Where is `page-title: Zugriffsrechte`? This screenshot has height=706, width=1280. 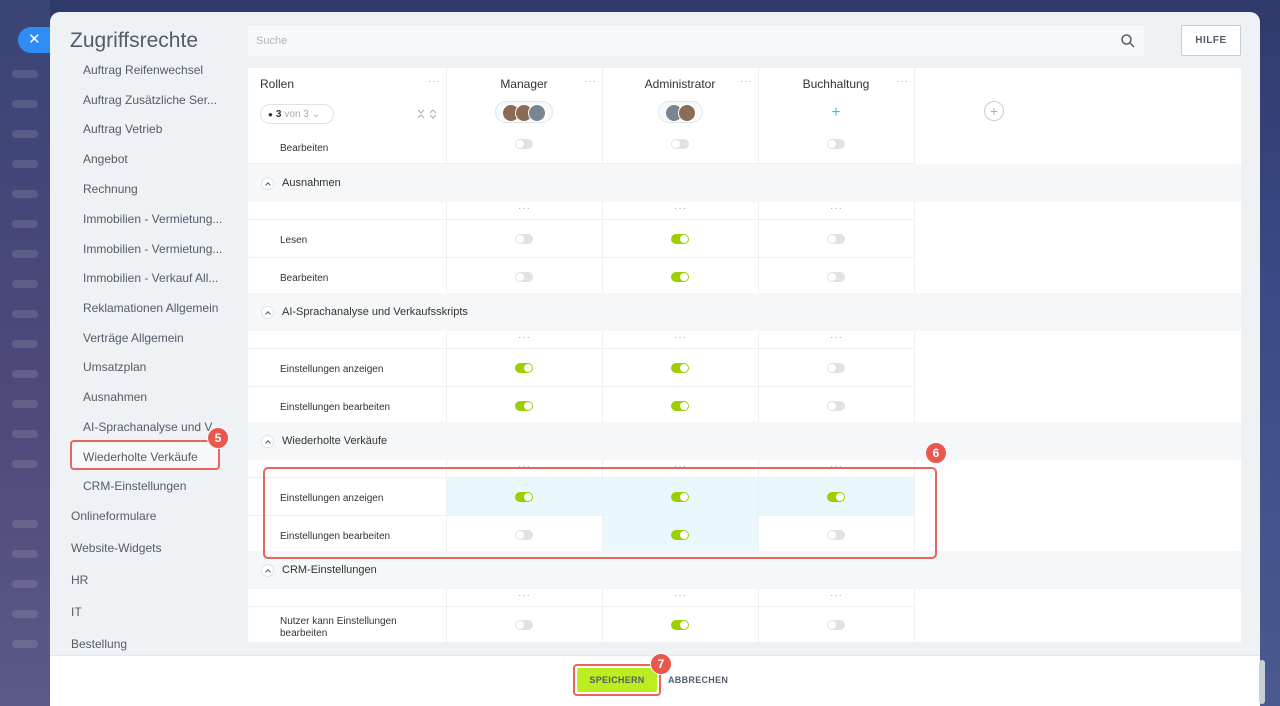 page-title: Zugriffsrechte is located at coordinates (134, 40).